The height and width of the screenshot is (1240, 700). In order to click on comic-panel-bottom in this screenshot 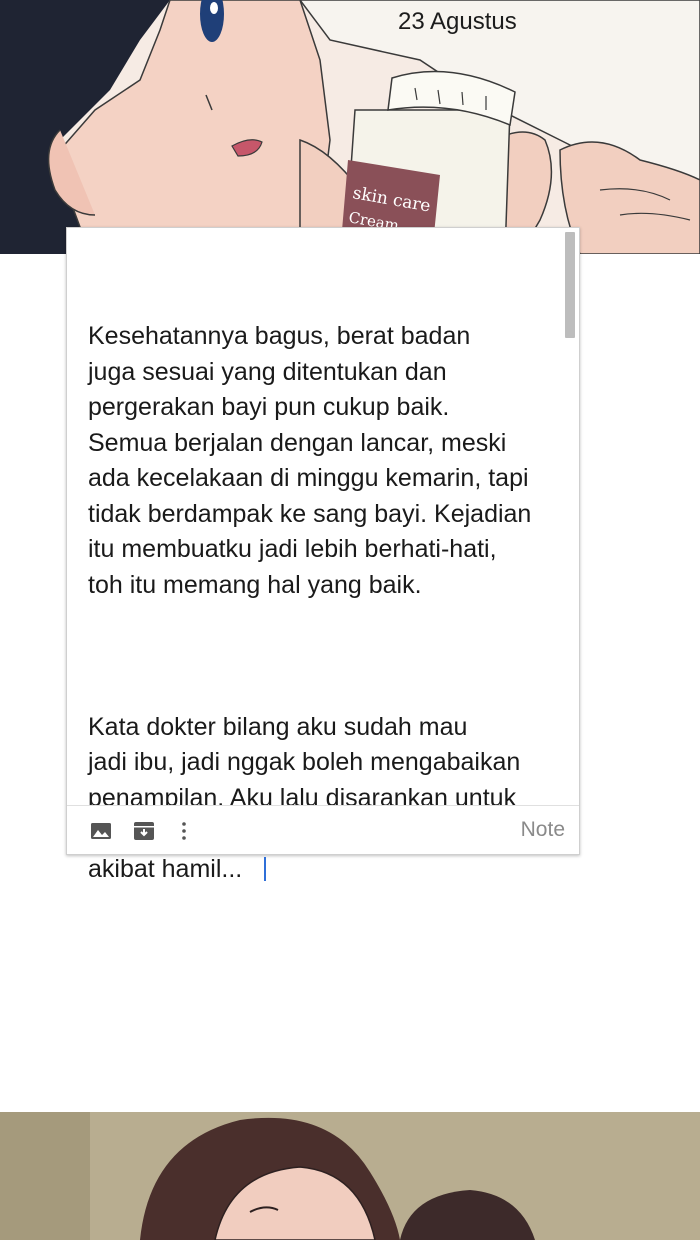, I will do `click(350, 1176)`.